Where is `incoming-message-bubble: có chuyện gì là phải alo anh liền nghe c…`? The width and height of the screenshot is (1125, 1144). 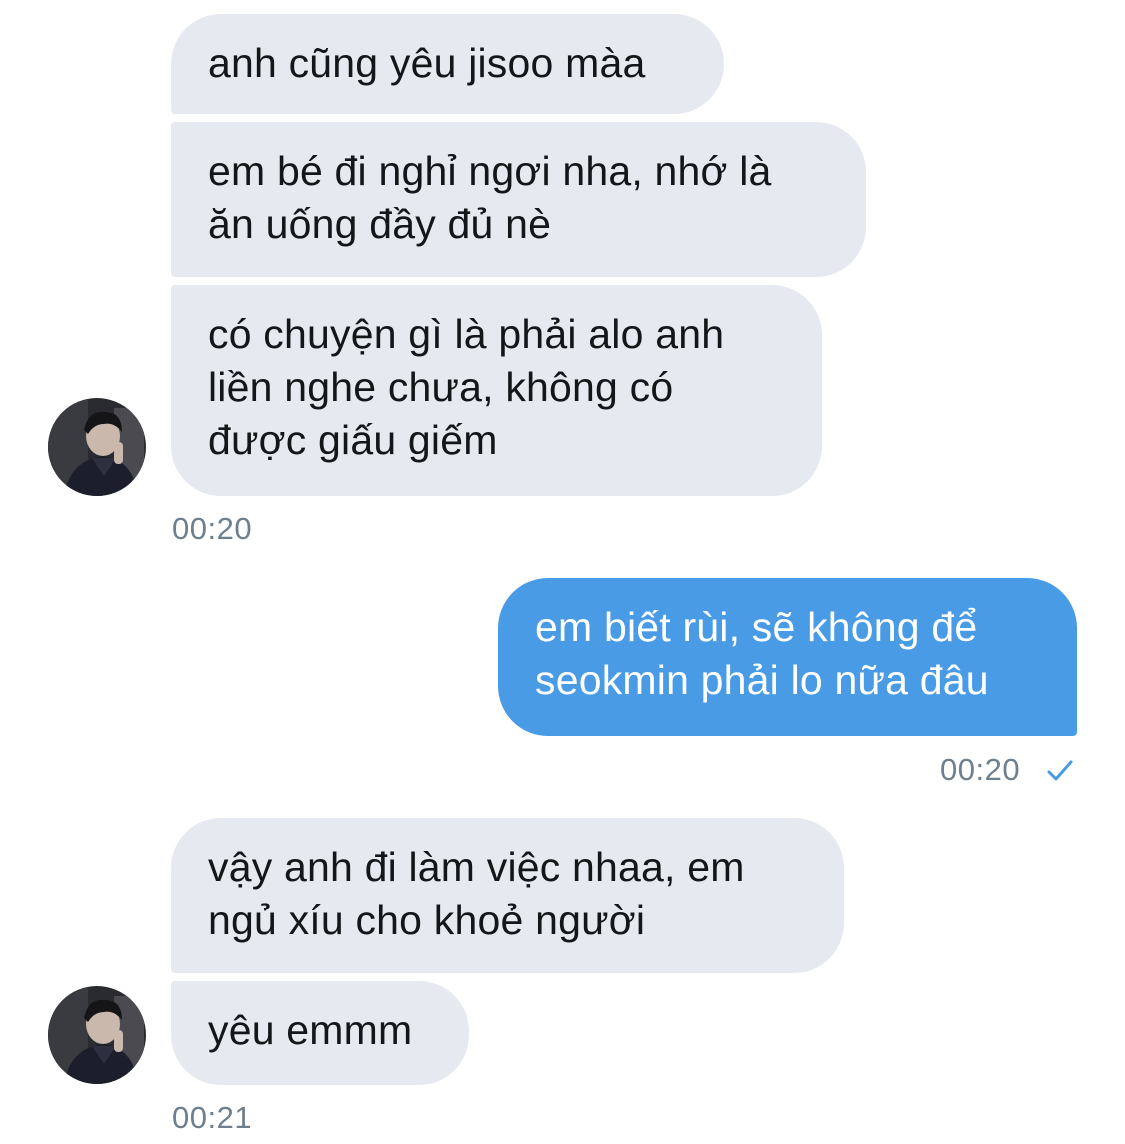
incoming-message-bubble: có chuyện gì là phải alo anh liền nghe c… is located at coordinates (496, 390).